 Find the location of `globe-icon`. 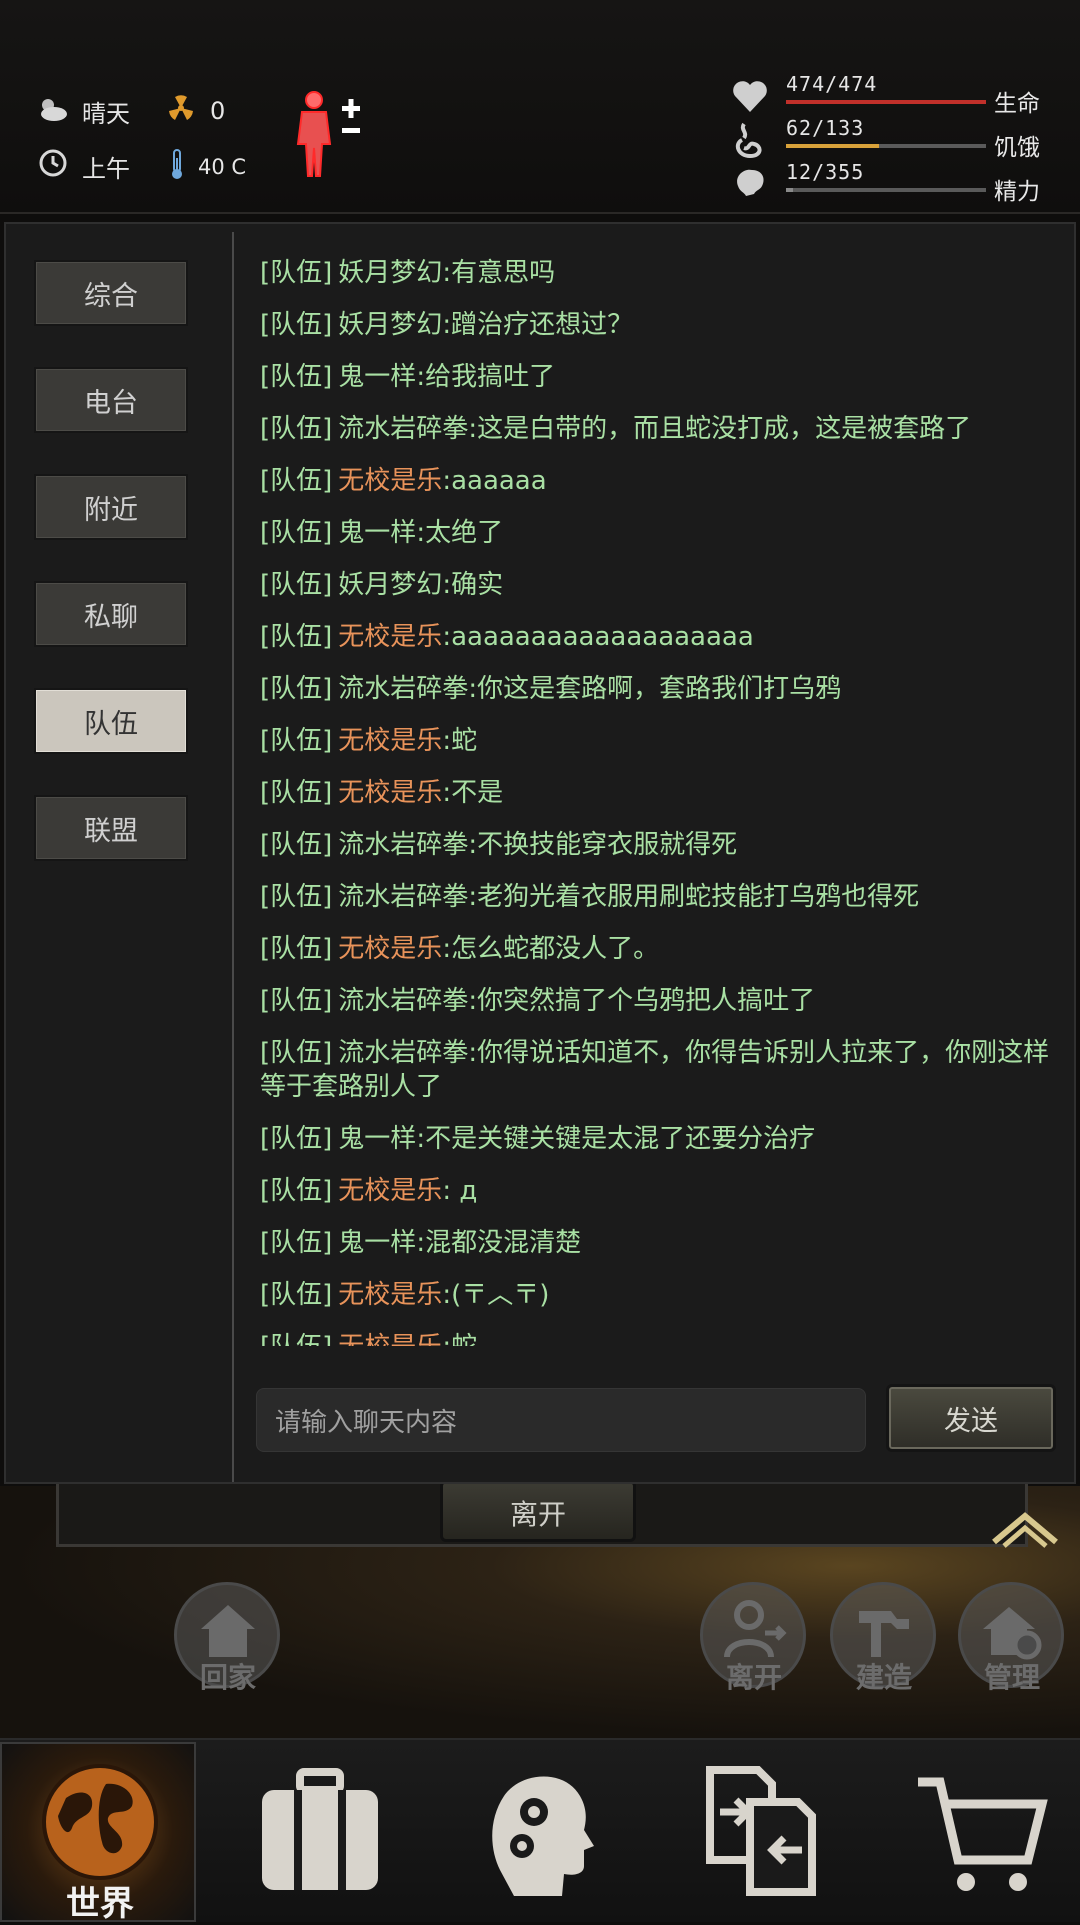

globe-icon is located at coordinates (100, 1822).